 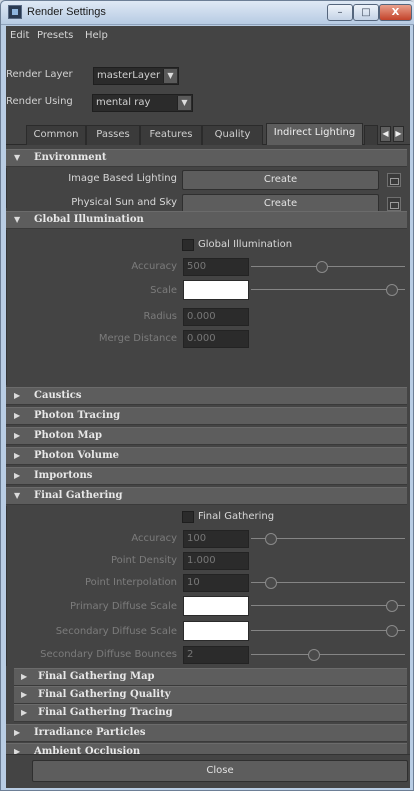 I want to click on menu-presets: Presets, so click(x=55, y=35).